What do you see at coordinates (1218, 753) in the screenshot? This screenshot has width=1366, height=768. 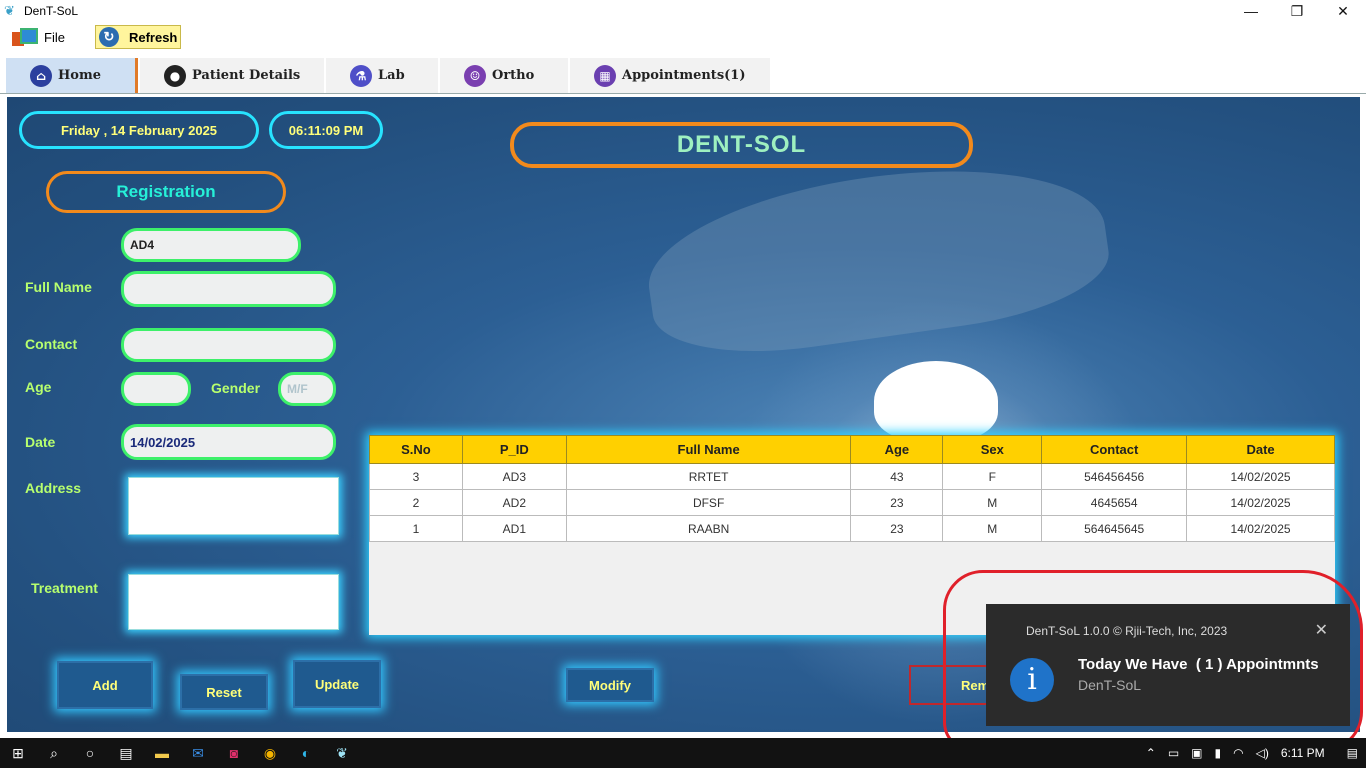 I see `battery-icon: ▮` at bounding box center [1218, 753].